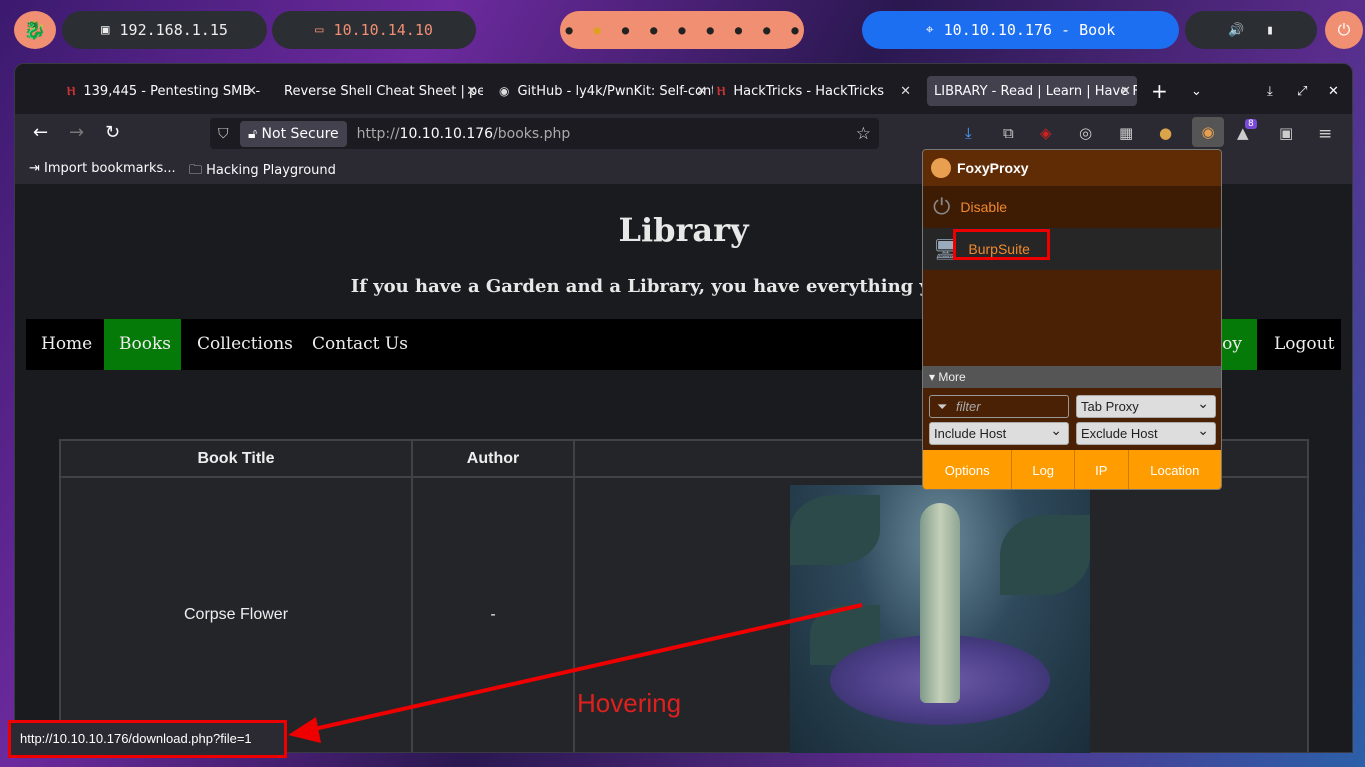 This screenshot has height=767, width=1365. Describe the element at coordinates (198, 170) in the screenshot. I see `folder-icon: 🗀` at that location.